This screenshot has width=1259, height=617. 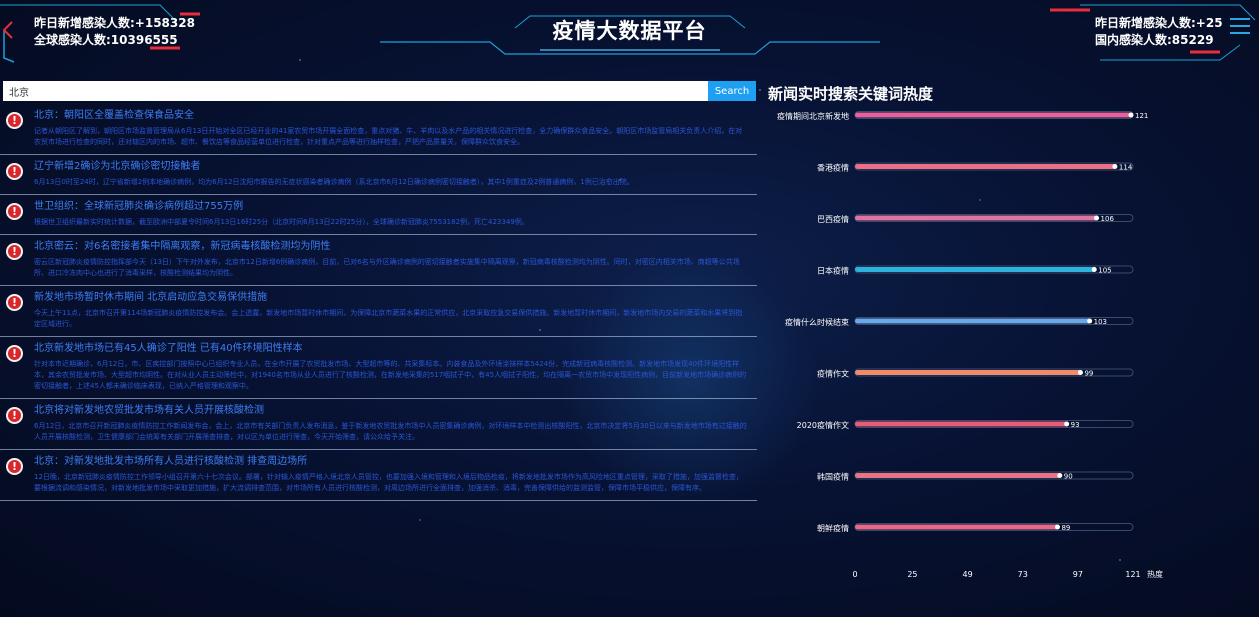 I want to click on news-title-link: 北京密云：对6名密接者集中隔离观察，新冠病毒核酸检测均为阴性, so click(x=395, y=247).